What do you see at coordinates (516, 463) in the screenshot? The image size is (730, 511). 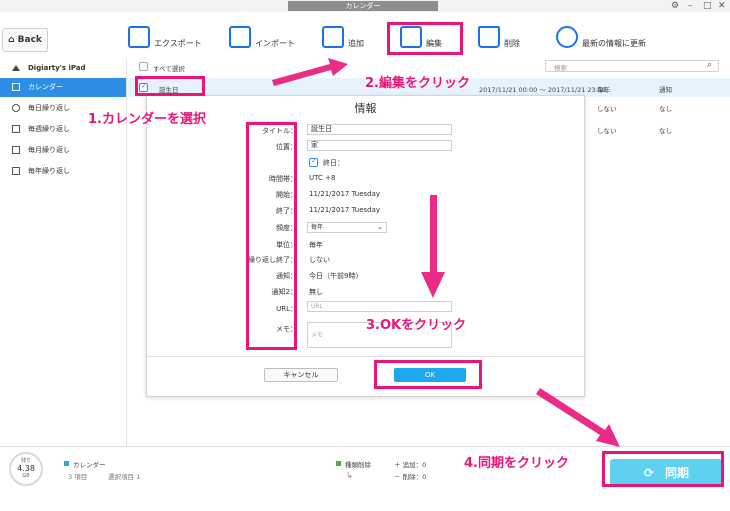 I see `step4-callout: 4.同期をクリック` at bounding box center [516, 463].